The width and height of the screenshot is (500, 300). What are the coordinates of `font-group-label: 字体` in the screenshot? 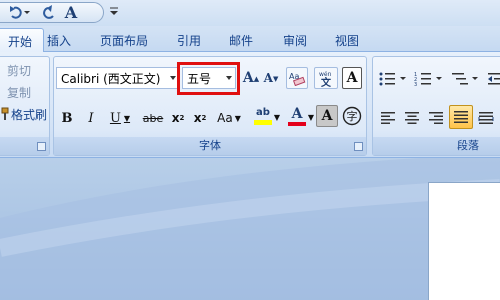 It's located at (210, 146).